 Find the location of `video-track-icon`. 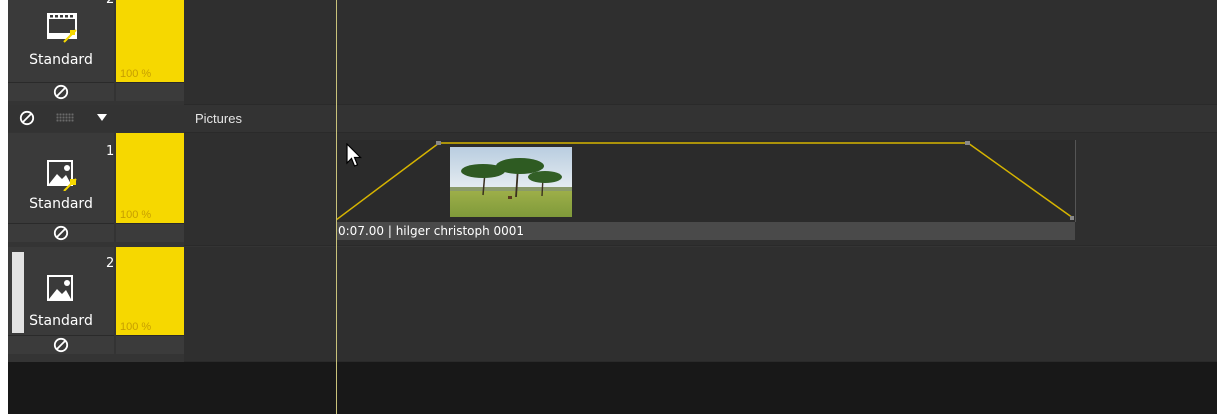

video-track-icon is located at coordinates (62, 28).